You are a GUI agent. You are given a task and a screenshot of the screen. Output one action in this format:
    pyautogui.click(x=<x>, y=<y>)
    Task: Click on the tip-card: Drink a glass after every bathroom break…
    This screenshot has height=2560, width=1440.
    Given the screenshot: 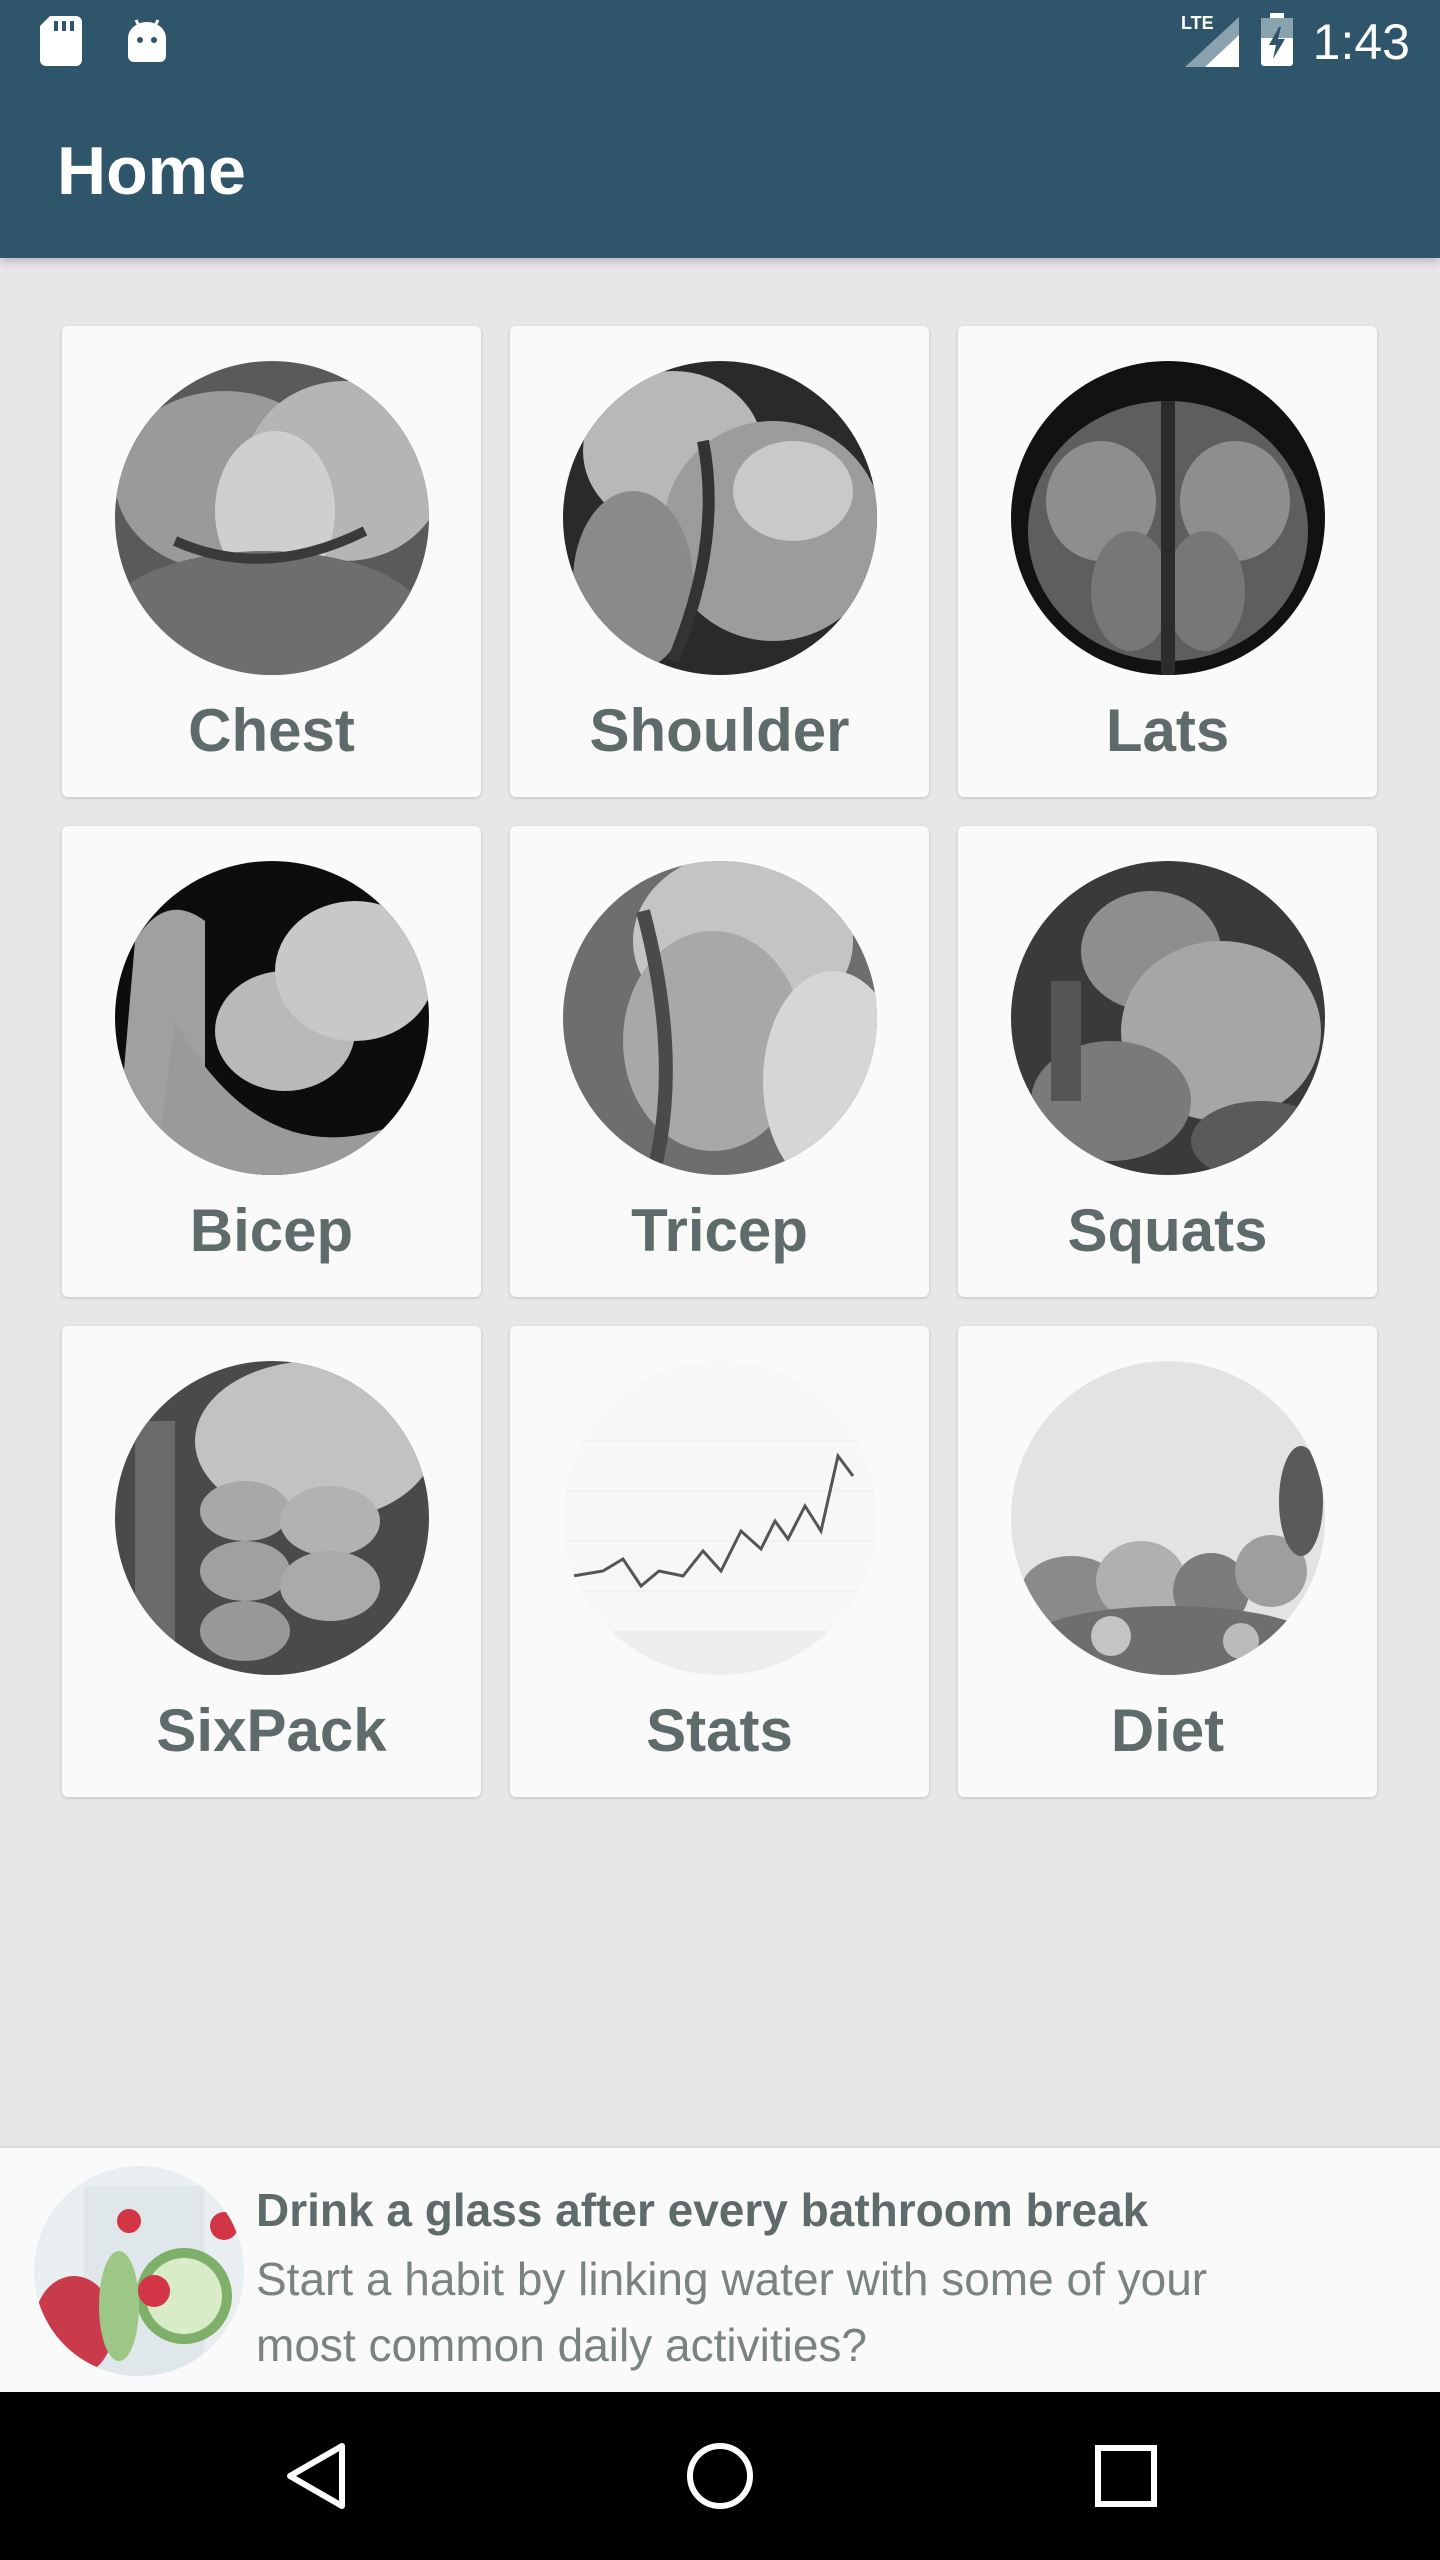 What is the action you would take?
    pyautogui.click(x=720, y=2270)
    